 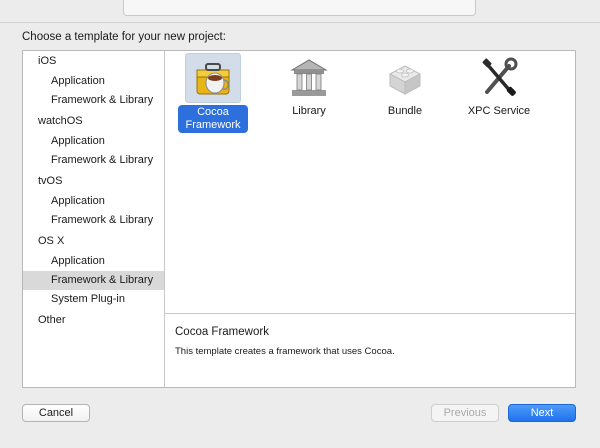 What do you see at coordinates (93, 141) in the screenshot?
I see `sidebar-item-watchos-application: Application` at bounding box center [93, 141].